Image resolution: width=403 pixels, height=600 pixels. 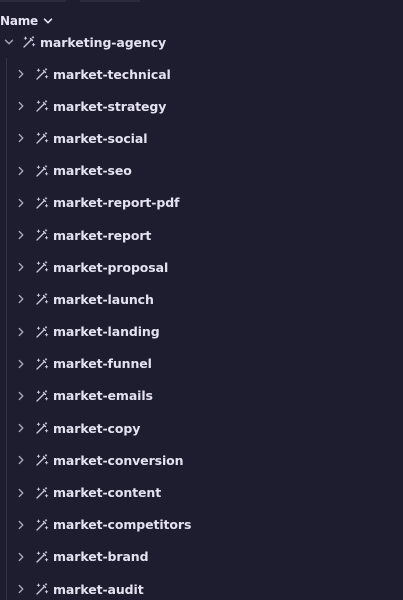 What do you see at coordinates (100, 138) in the screenshot?
I see `tree-row-label: market-social` at bounding box center [100, 138].